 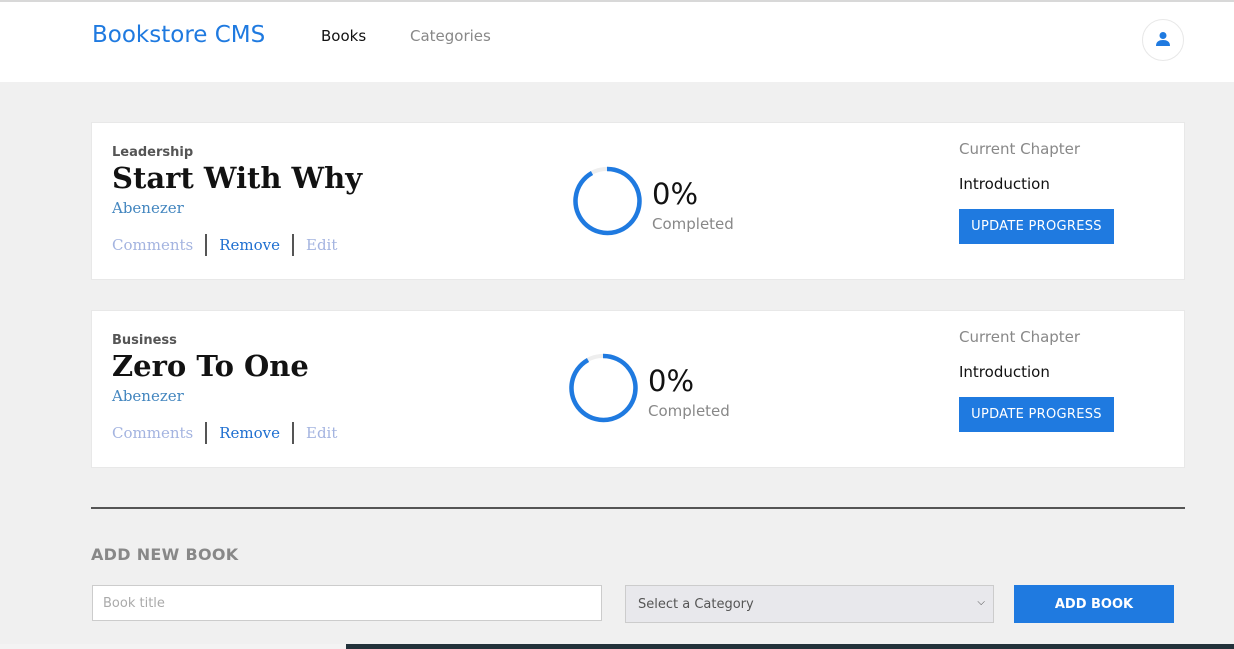 I want to click on chevron-down-icon: ⌵, so click(x=981, y=602).